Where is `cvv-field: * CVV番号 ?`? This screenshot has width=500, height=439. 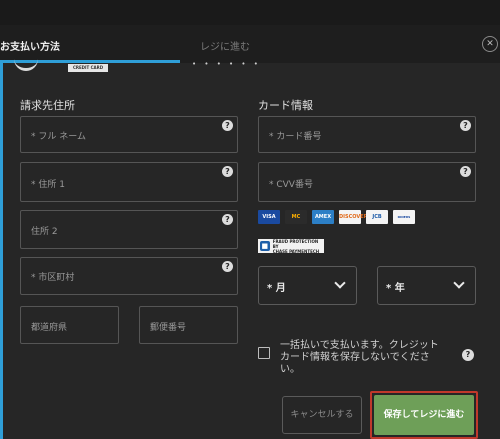 cvv-field: * CVV番号 ? is located at coordinates (367, 182).